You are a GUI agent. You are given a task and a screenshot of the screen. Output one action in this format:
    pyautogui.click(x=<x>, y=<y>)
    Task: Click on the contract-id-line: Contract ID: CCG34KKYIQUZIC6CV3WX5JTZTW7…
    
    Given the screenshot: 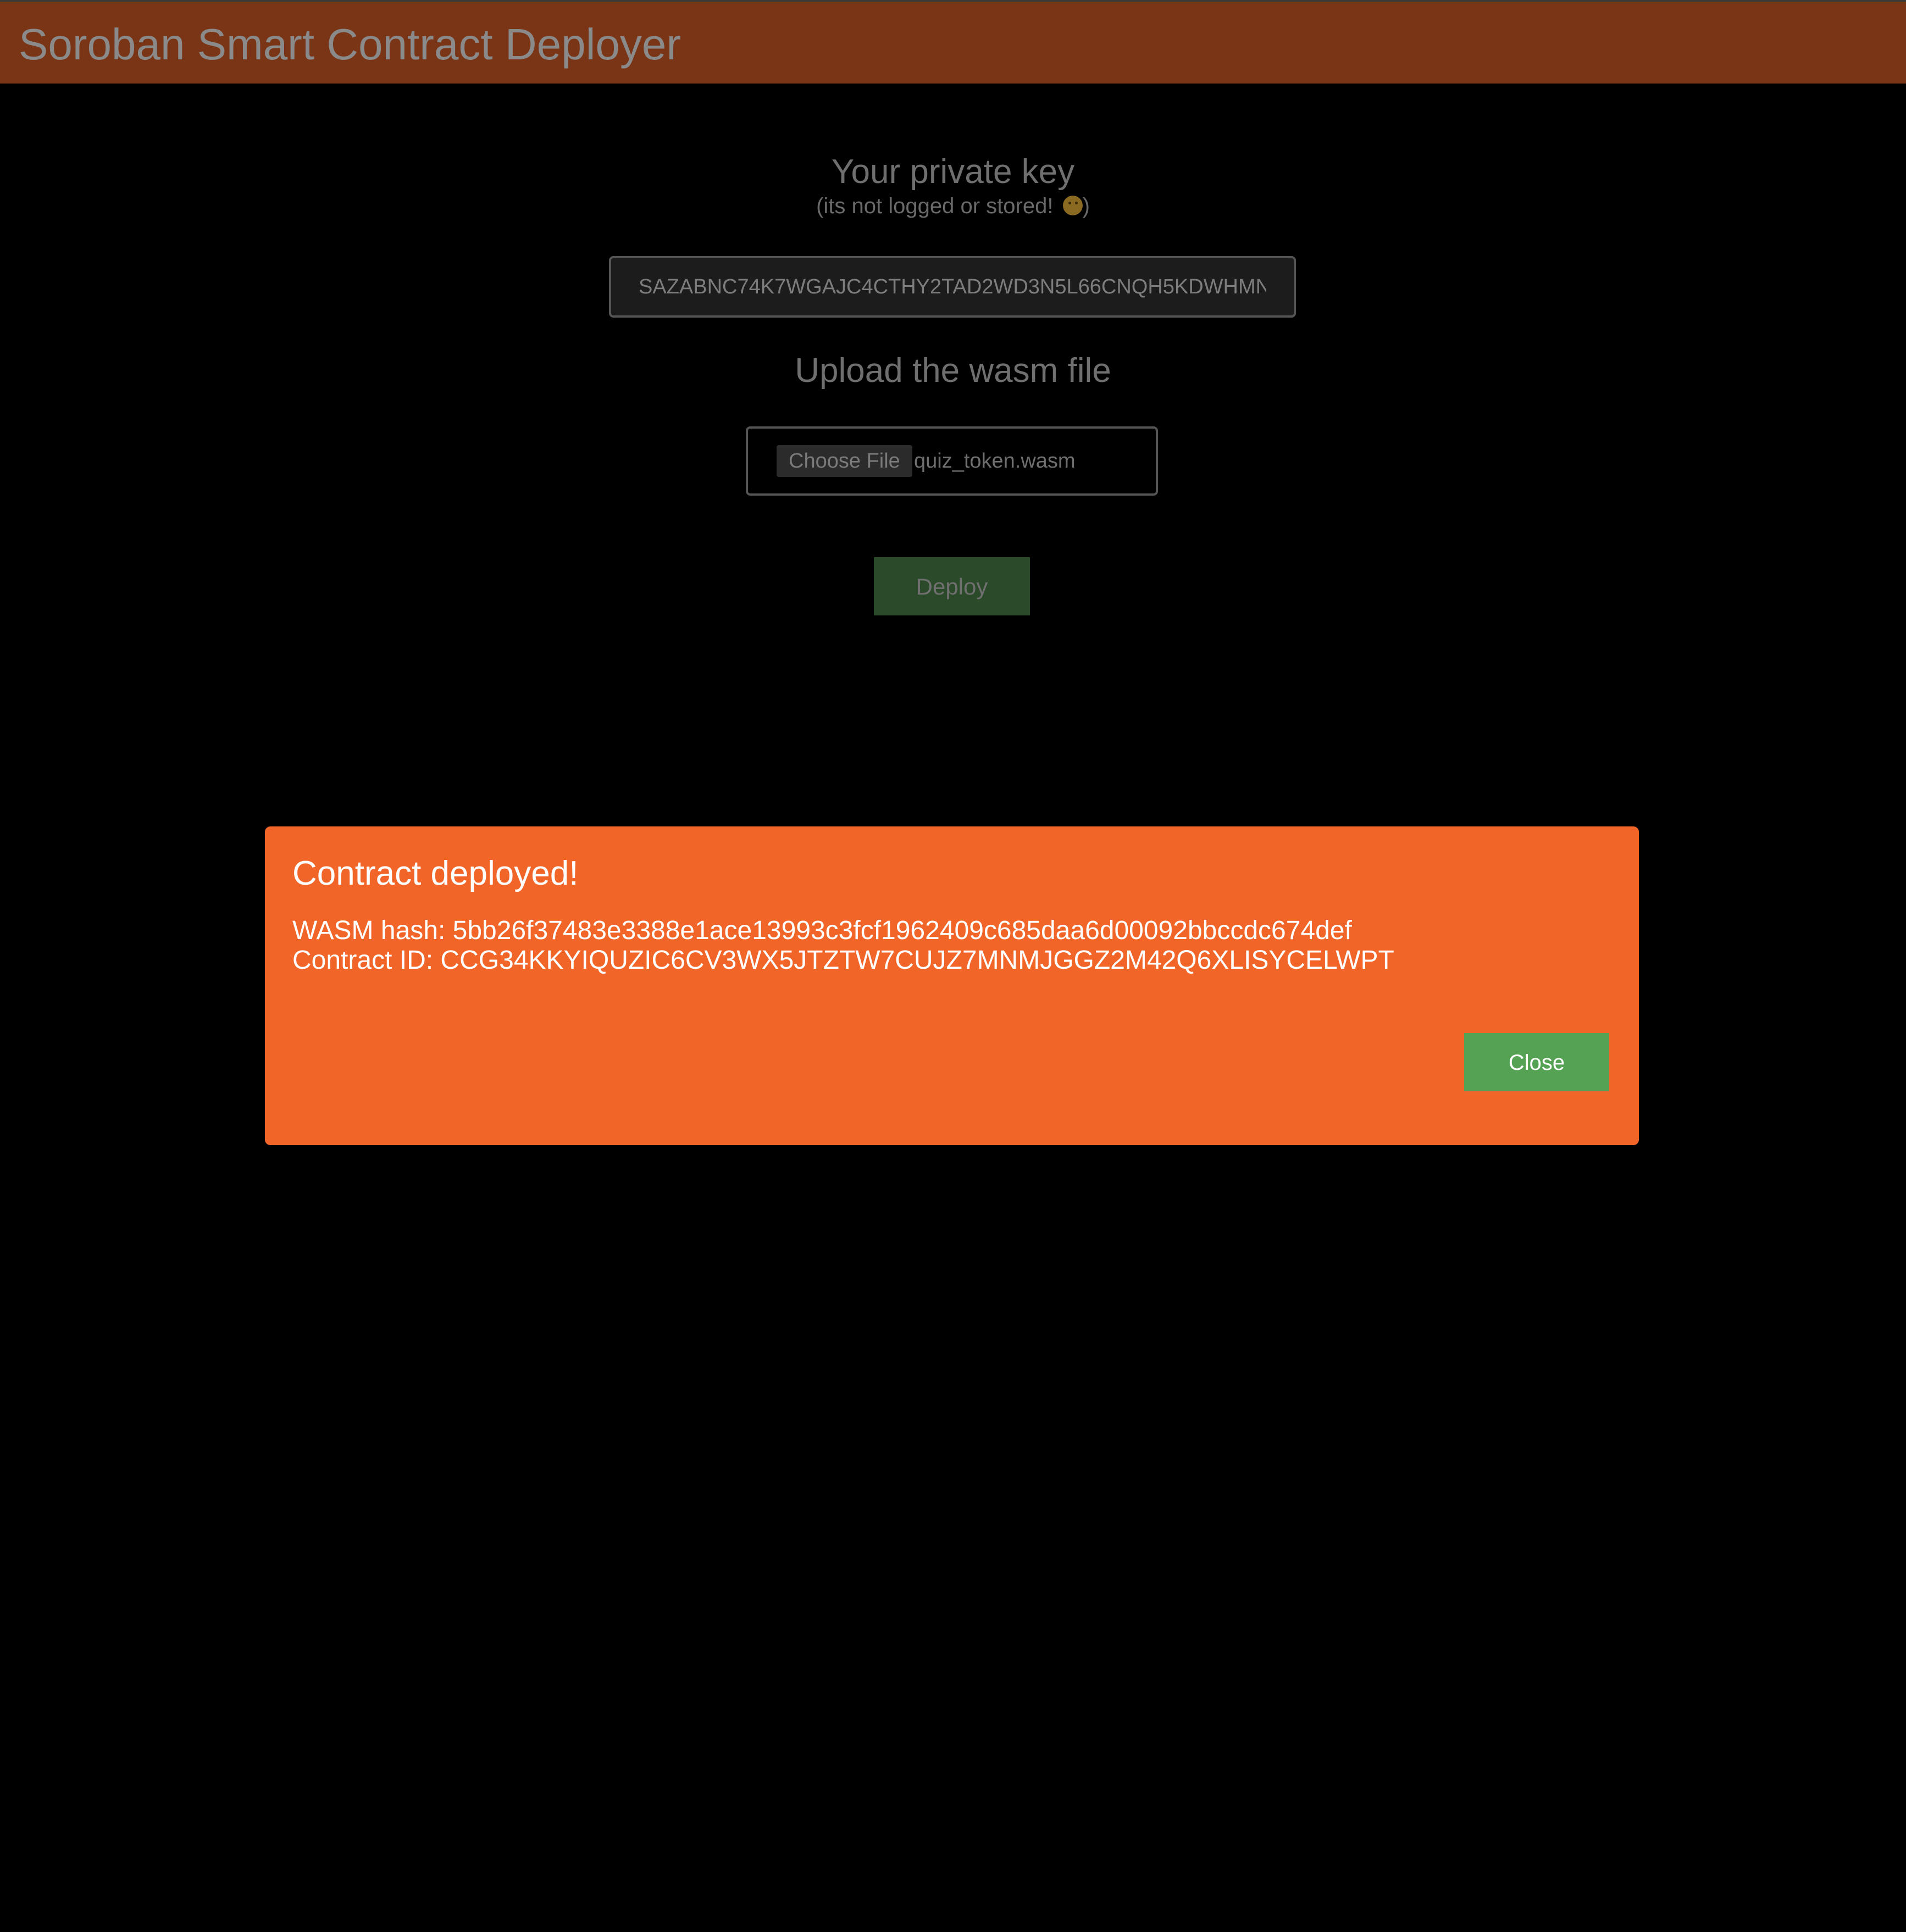 What is the action you would take?
    pyautogui.click(x=843, y=960)
    